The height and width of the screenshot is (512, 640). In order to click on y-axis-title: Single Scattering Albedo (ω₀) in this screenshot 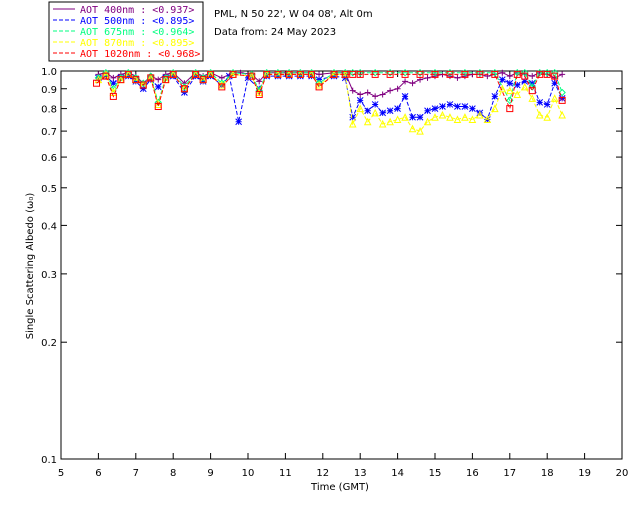, I will do `click(30, 266)`.